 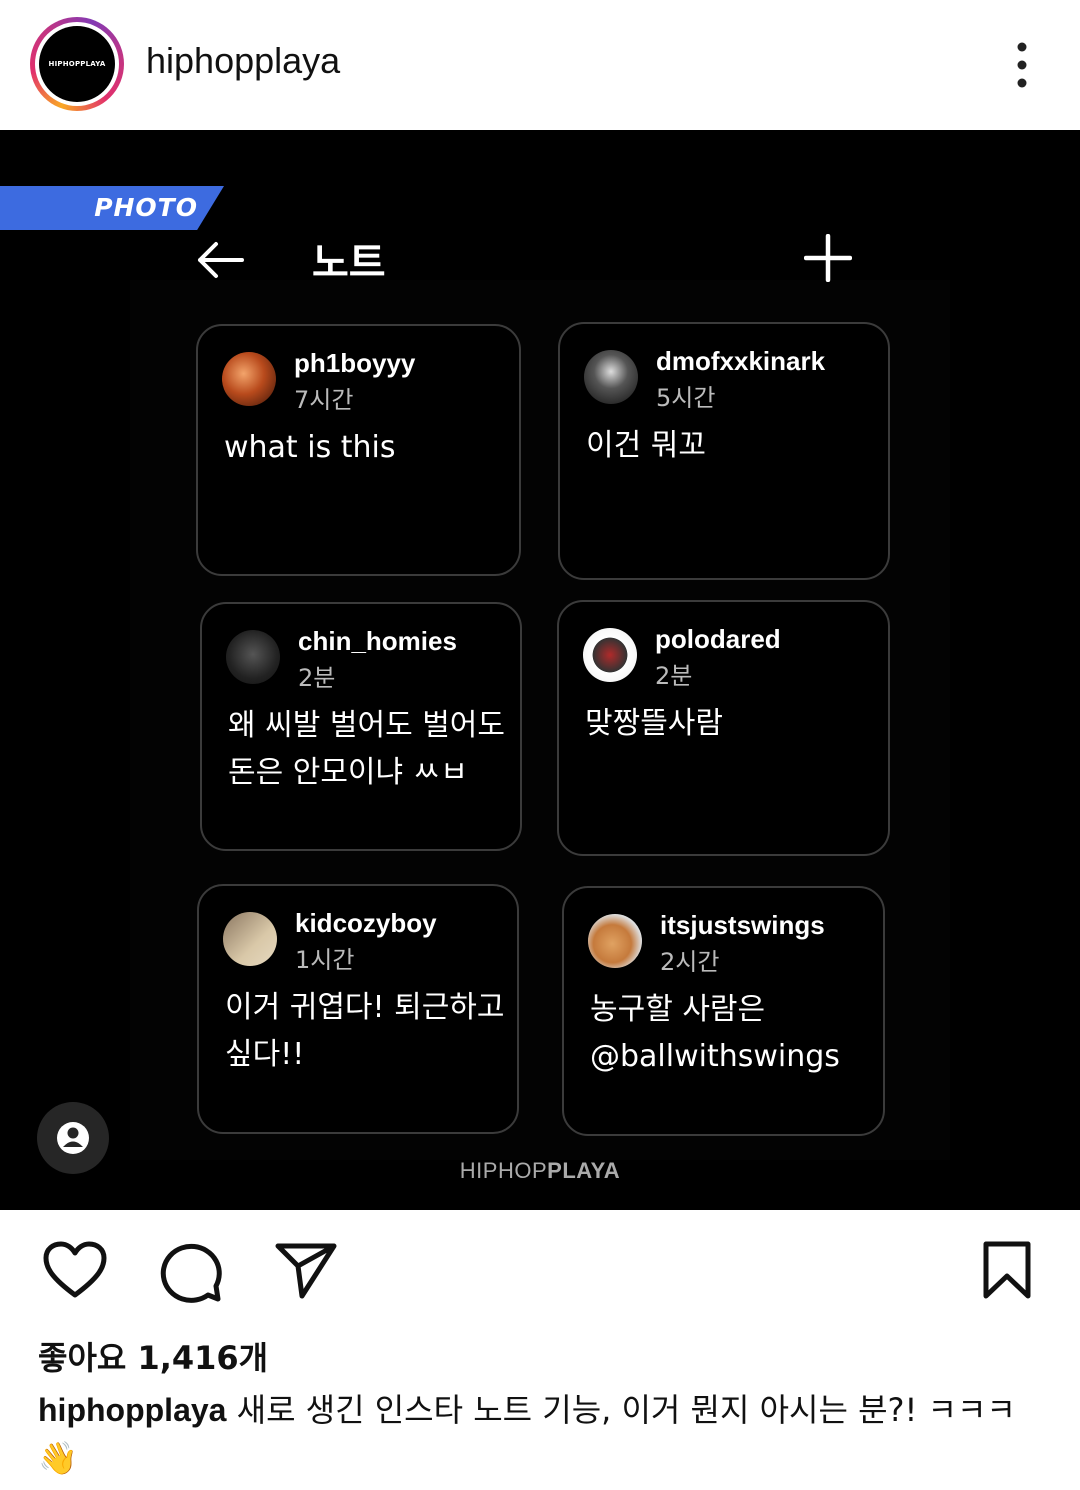 What do you see at coordinates (1022, 65) in the screenshot?
I see `more-options-icon` at bounding box center [1022, 65].